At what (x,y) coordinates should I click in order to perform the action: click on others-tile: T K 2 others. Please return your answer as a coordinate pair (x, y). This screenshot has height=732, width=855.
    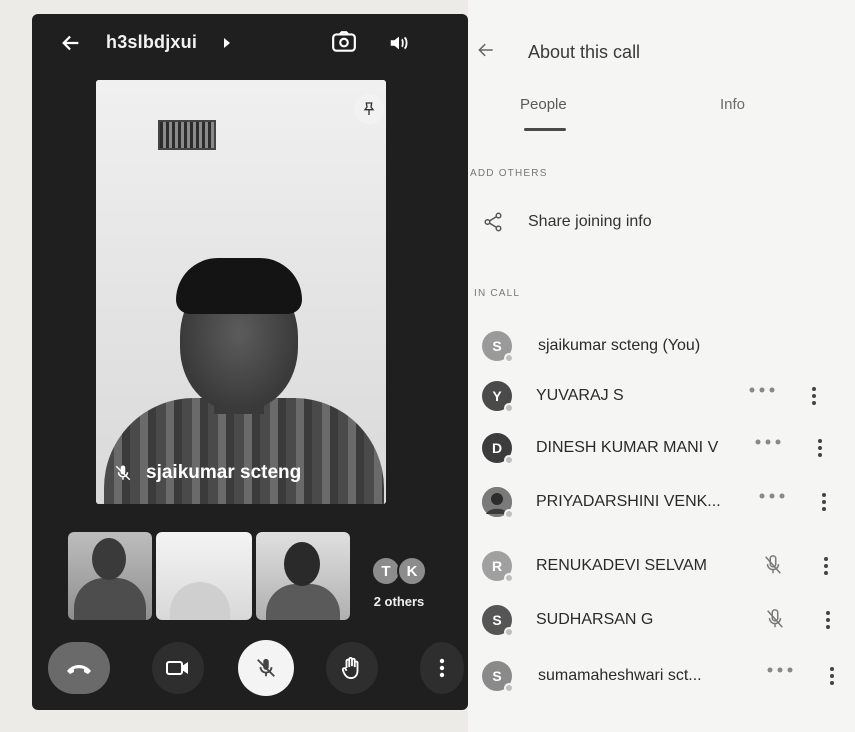
    Looking at the image, I should click on (399, 582).